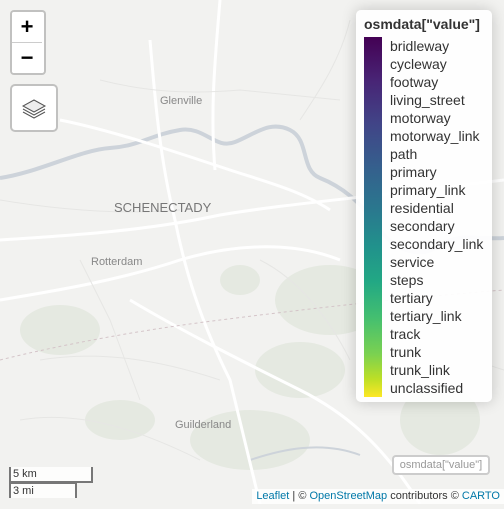 This screenshot has width=504, height=509. What do you see at coordinates (272, 496) in the screenshot?
I see `leaflet-link: Leaflet` at bounding box center [272, 496].